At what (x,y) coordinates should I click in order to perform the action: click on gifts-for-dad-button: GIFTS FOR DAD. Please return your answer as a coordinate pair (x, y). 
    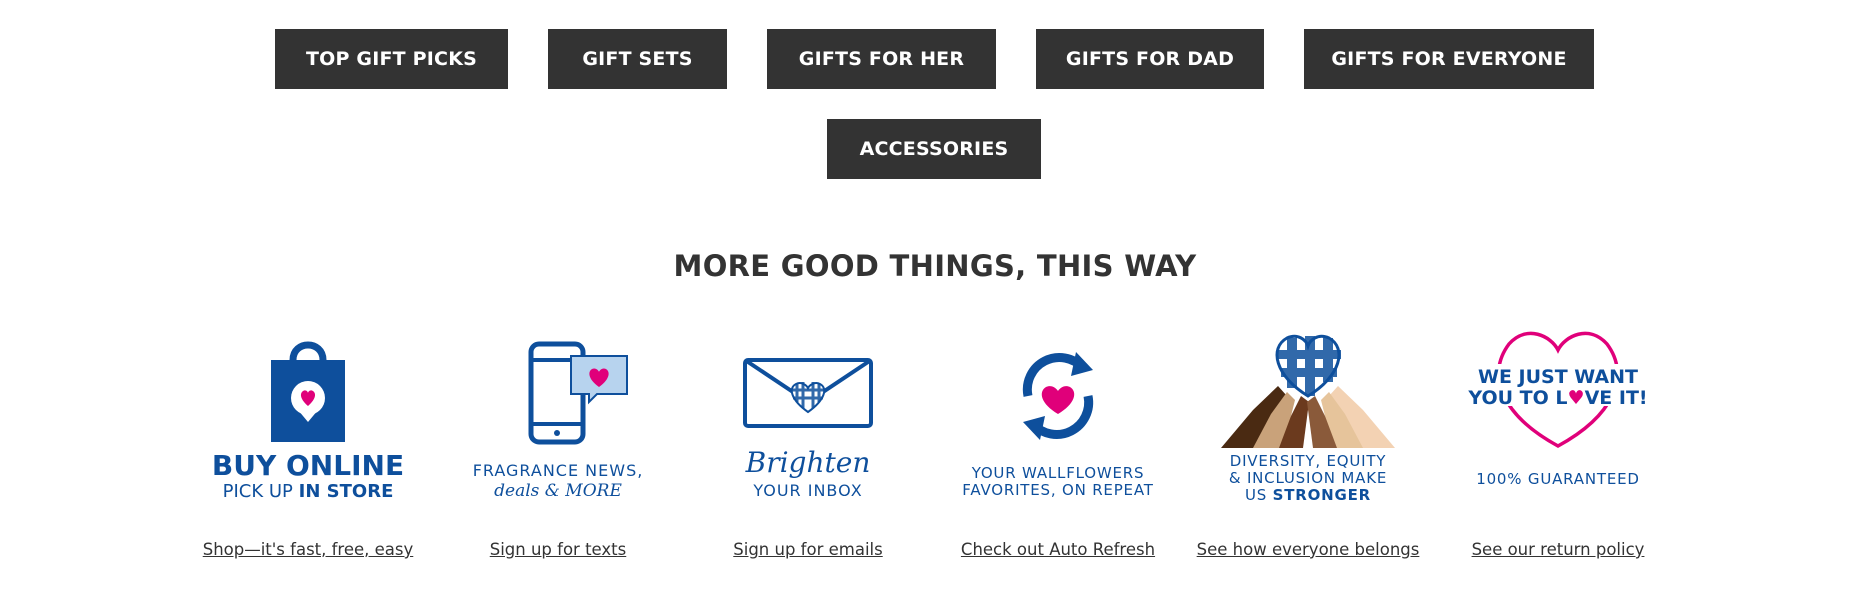
    Looking at the image, I should click on (1150, 59).